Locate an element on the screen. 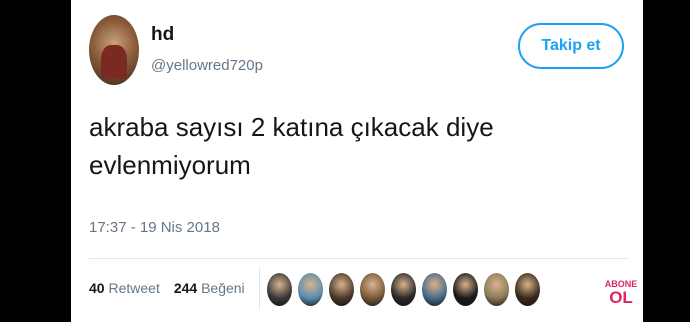 The width and height of the screenshot is (690, 322). tweet-text-line-1: akraba sayısı 2 katına çıkacak diye is located at coordinates (291, 127).